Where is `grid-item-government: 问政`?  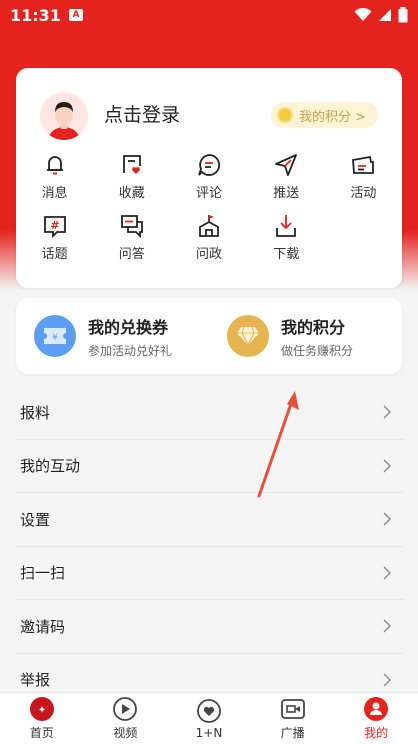 grid-item-government: 问政 is located at coordinates (208, 237).